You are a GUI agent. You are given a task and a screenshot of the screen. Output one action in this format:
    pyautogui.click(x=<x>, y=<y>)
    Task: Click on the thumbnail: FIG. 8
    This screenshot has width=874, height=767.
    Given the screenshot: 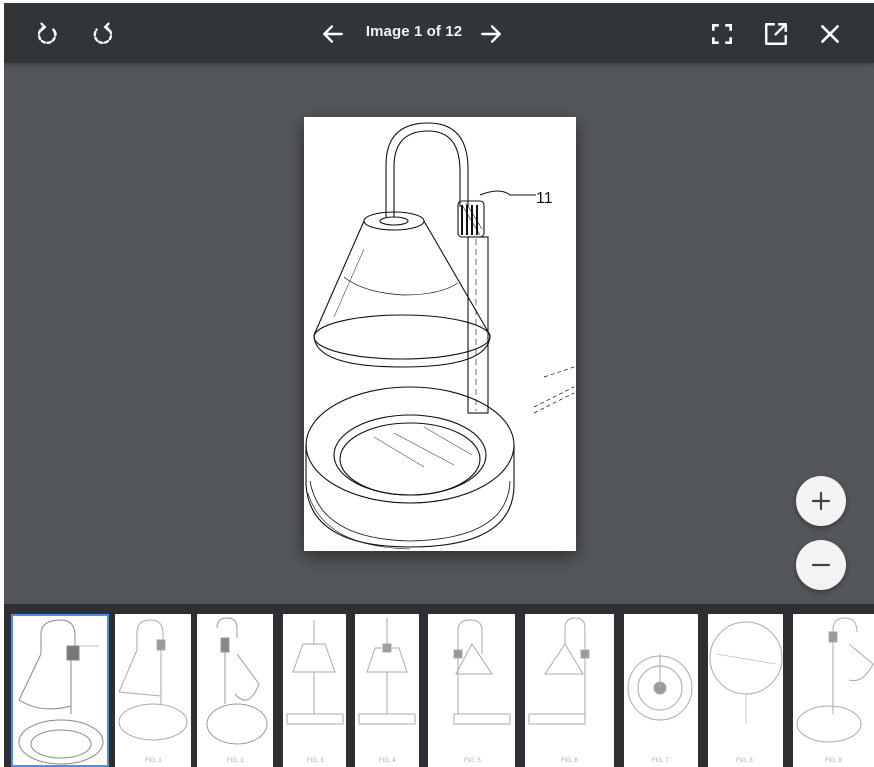 What is the action you would take?
    pyautogui.click(x=745, y=690)
    